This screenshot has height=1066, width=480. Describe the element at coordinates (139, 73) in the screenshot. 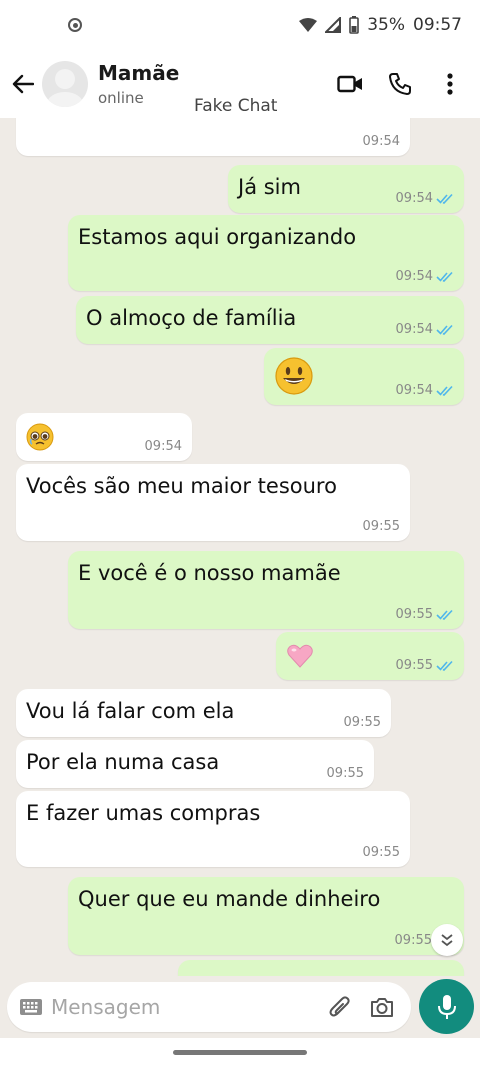

I see `contact-name: Mamãe` at that location.